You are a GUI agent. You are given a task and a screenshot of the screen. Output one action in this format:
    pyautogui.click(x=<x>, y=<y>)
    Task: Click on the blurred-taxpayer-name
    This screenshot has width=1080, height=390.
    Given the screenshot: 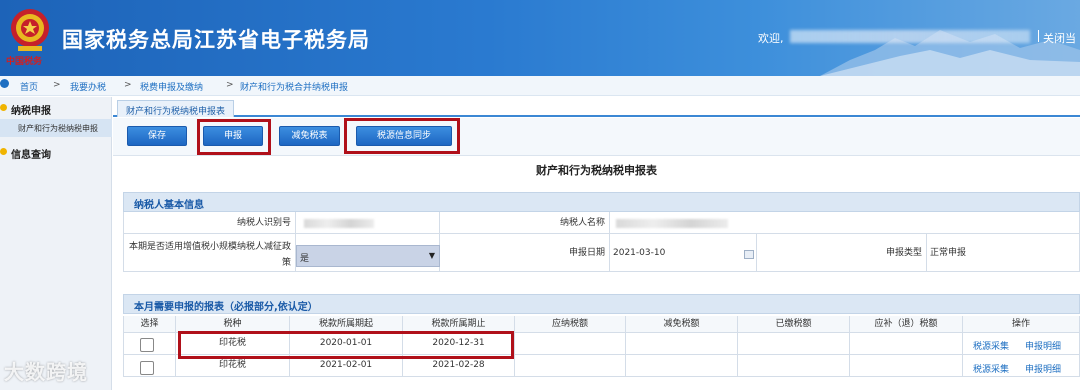 What is the action you would take?
    pyautogui.click(x=672, y=223)
    